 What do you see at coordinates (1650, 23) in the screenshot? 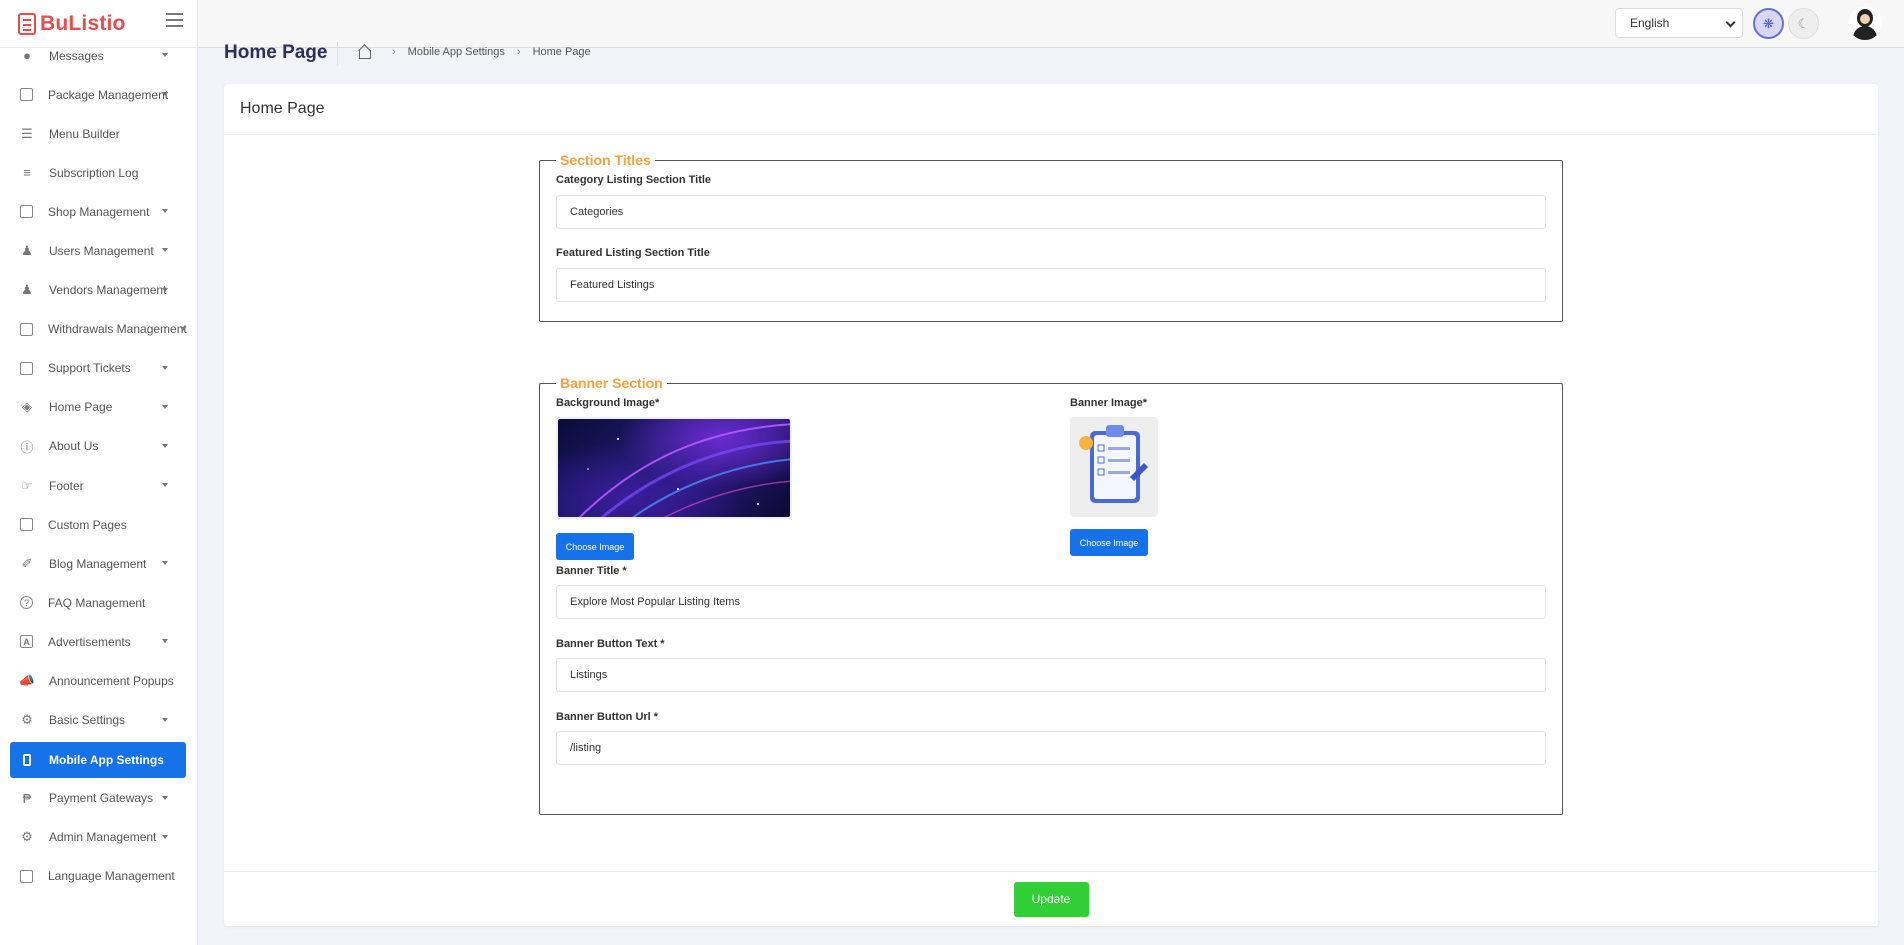
I see `language-select-value: English` at bounding box center [1650, 23].